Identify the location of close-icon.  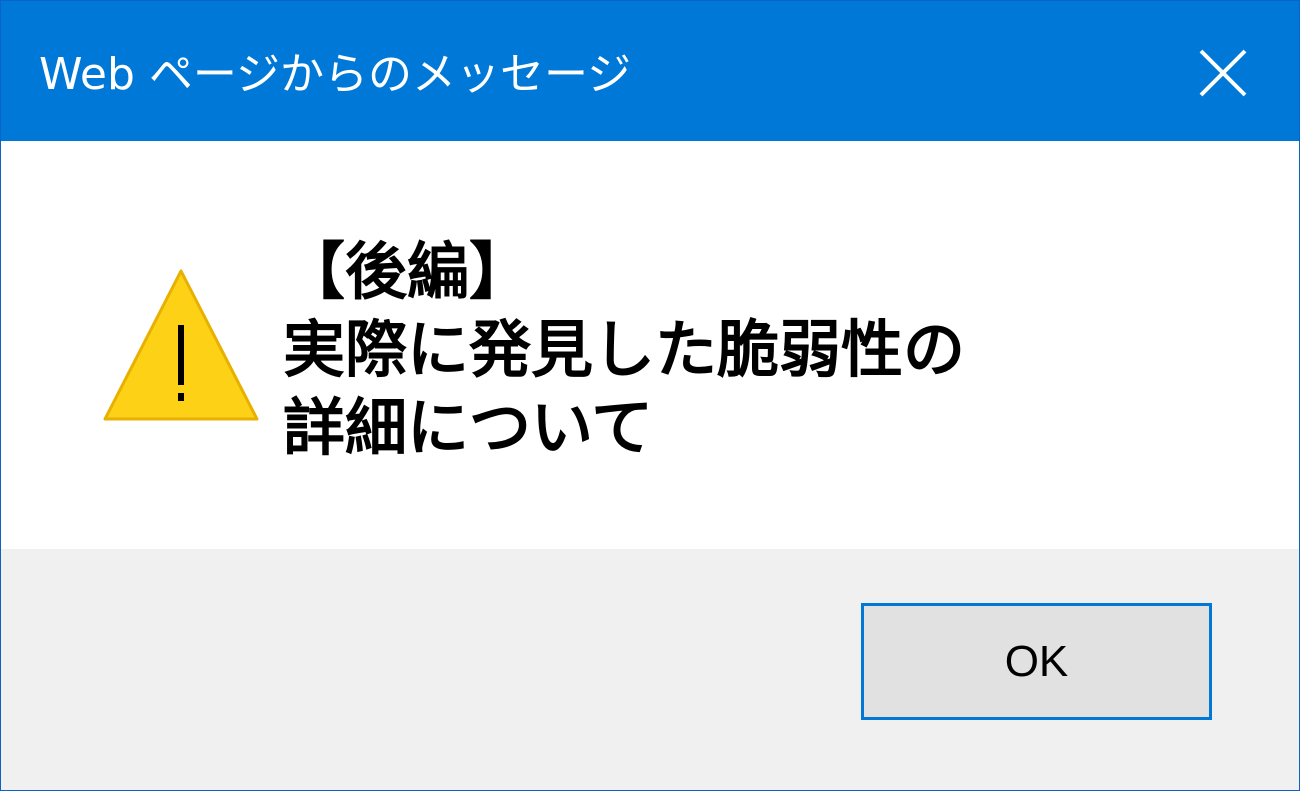
(1223, 73).